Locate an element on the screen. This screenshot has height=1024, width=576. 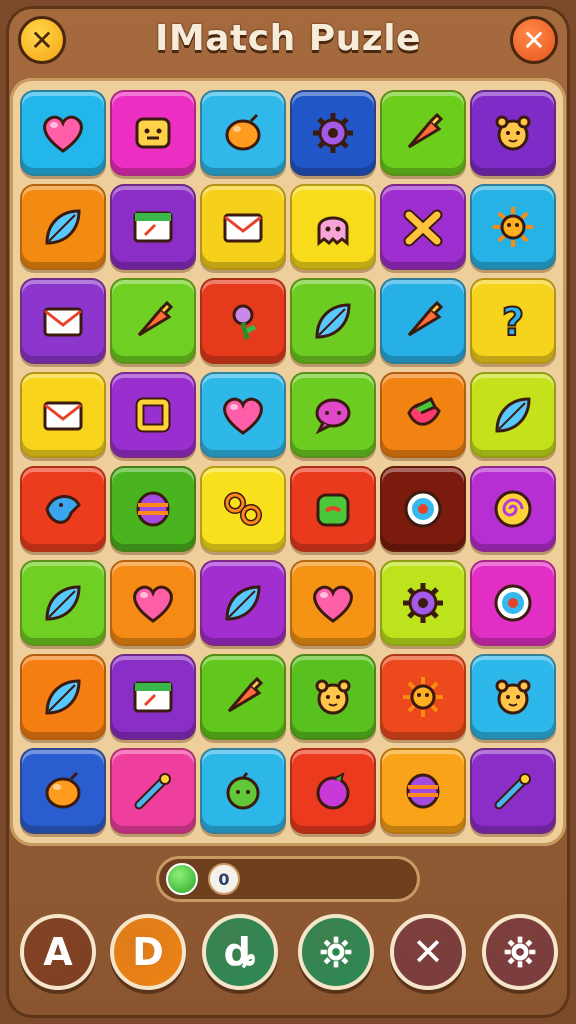
tile-fruit is located at coordinates (243, 791).